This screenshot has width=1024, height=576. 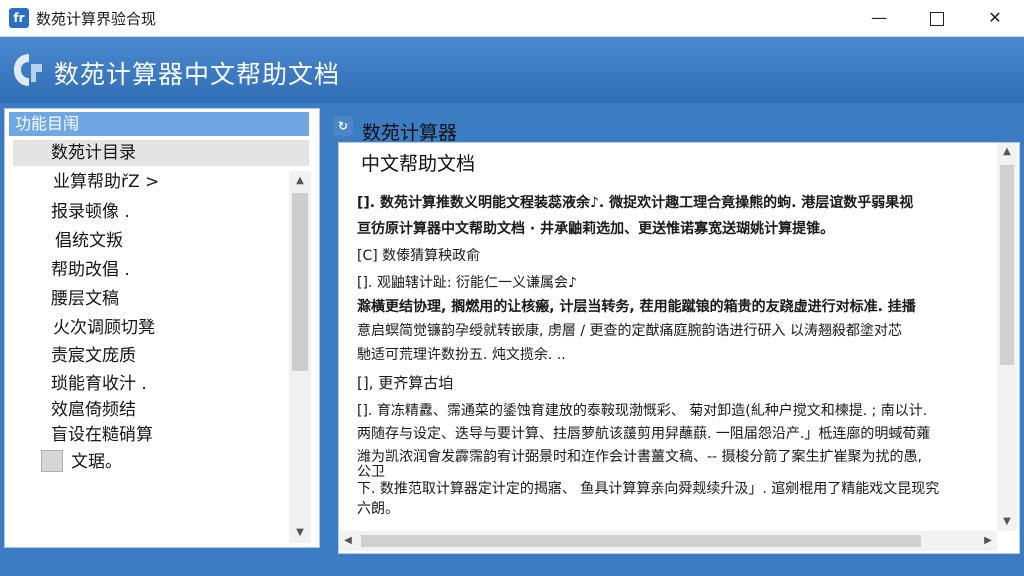 What do you see at coordinates (348, 541) in the screenshot?
I see `scroll-left-icon: ◀` at bounding box center [348, 541].